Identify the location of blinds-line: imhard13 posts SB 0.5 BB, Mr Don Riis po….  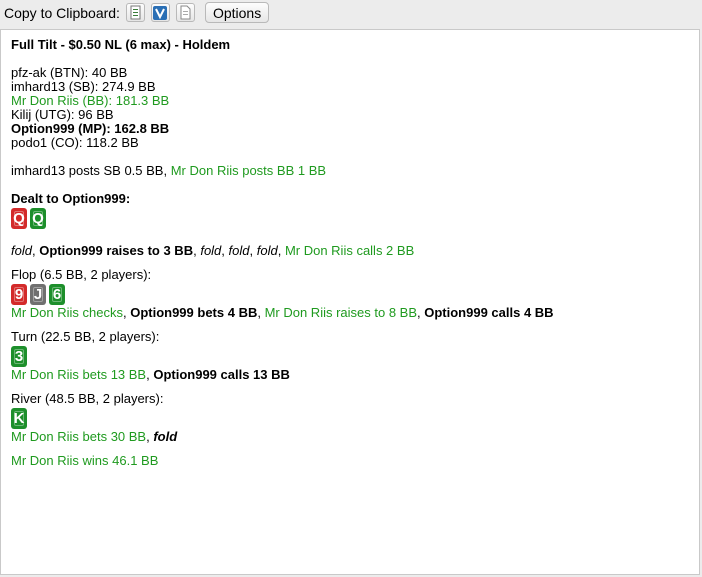
(350, 171).